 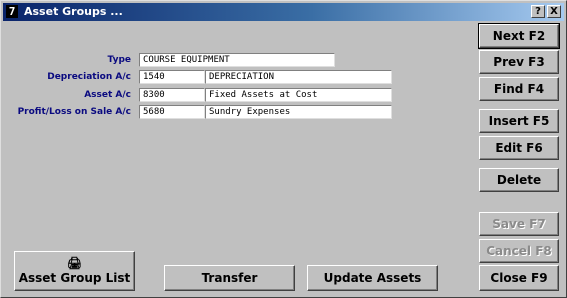 I want to click on depreciation-code-field: 1540, so click(x=172, y=77).